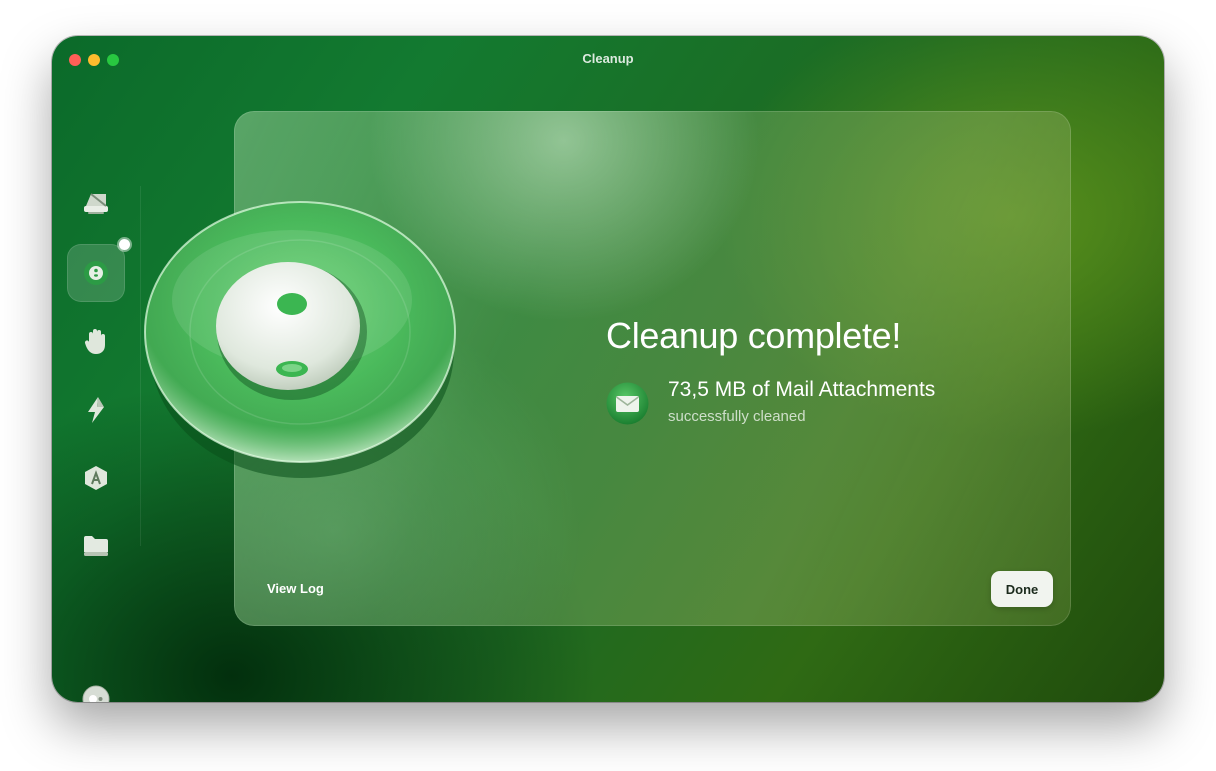  I want to click on sidebar-item-cleanup, so click(96, 203).